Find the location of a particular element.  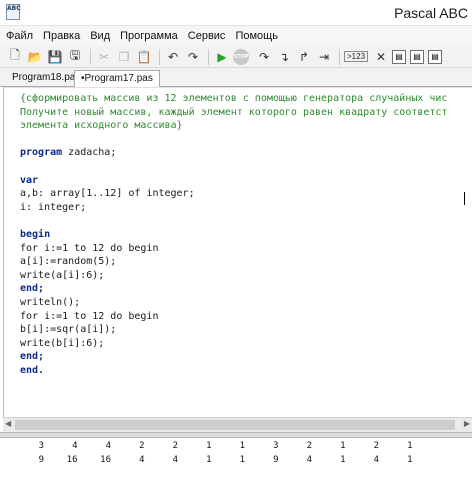

step-out-icon: ↱ is located at coordinates (304, 57).